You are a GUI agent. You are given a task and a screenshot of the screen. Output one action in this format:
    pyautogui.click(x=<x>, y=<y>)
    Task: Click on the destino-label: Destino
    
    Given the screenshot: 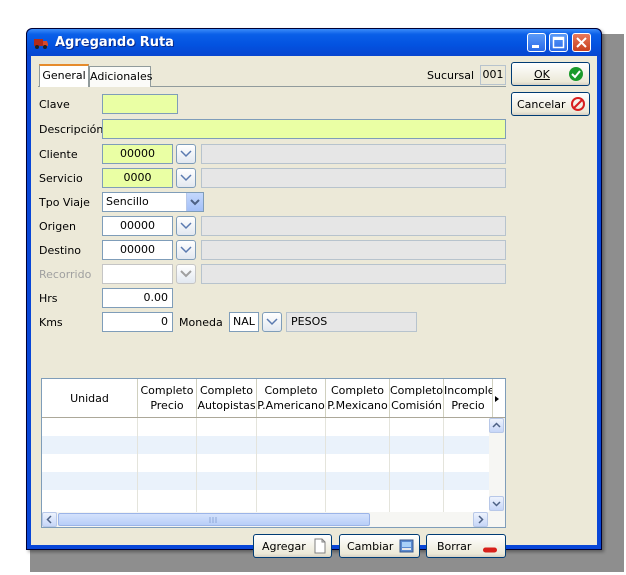 What is the action you would take?
    pyautogui.click(x=60, y=250)
    